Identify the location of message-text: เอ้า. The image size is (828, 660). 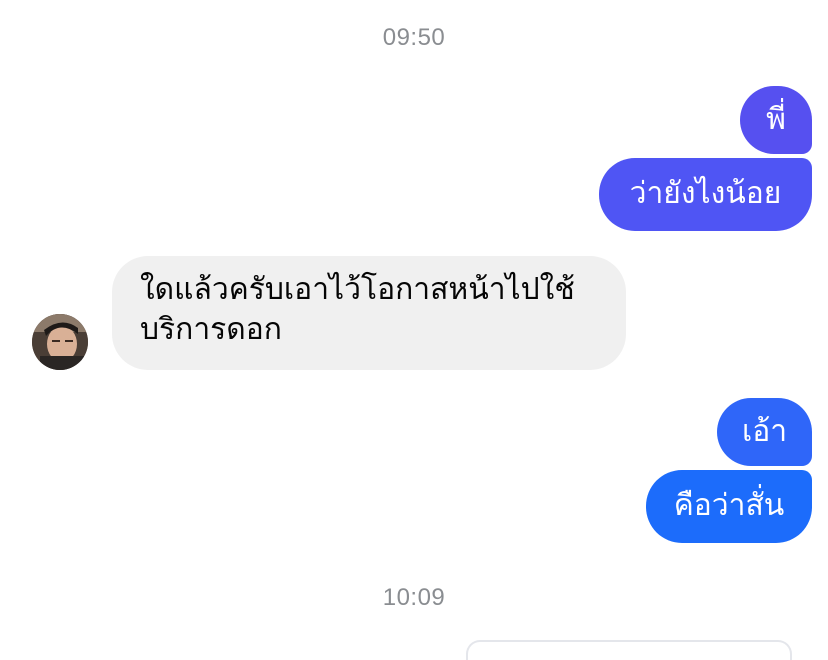
(764, 431).